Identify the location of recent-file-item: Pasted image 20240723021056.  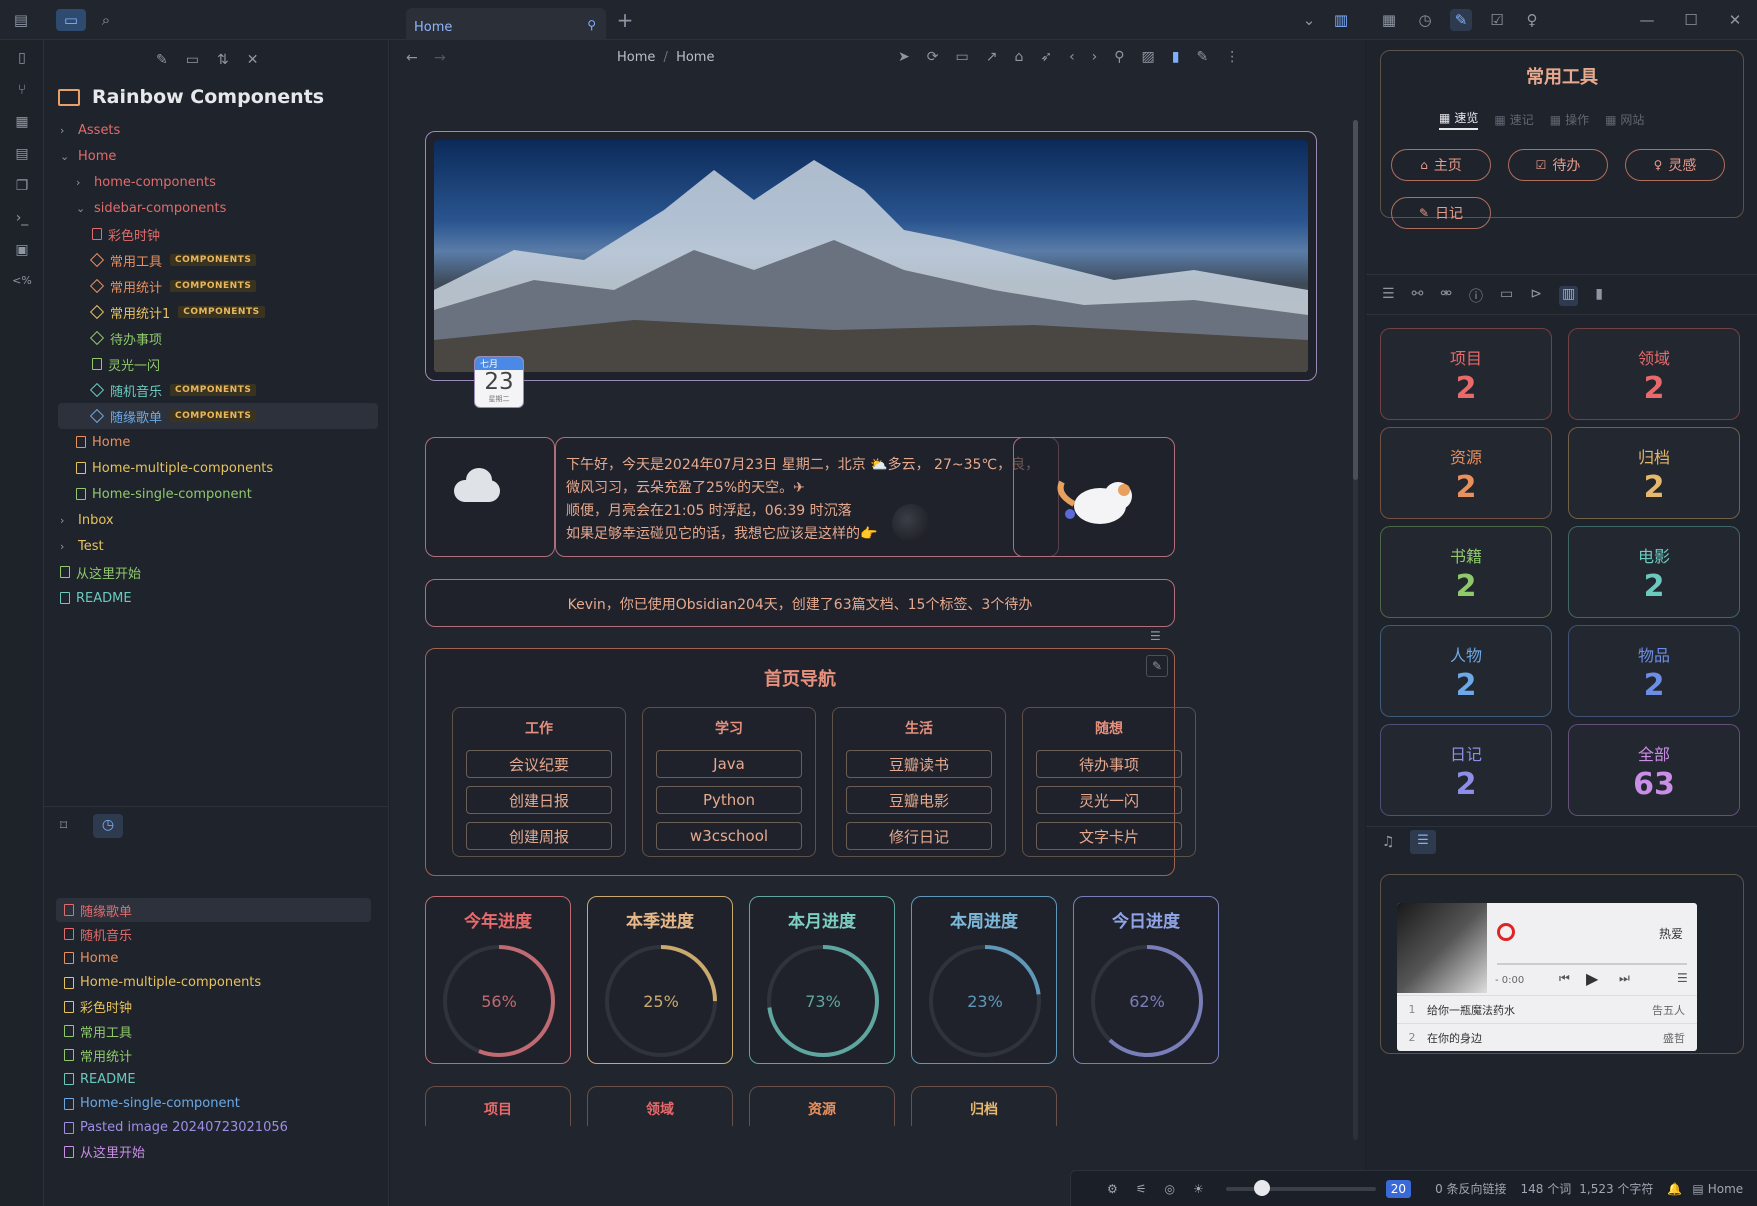
(213, 1128).